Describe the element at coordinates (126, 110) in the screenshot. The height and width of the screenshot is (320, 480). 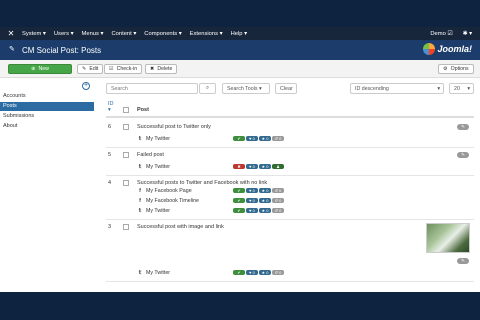
I see `select-all-checkbox` at that location.